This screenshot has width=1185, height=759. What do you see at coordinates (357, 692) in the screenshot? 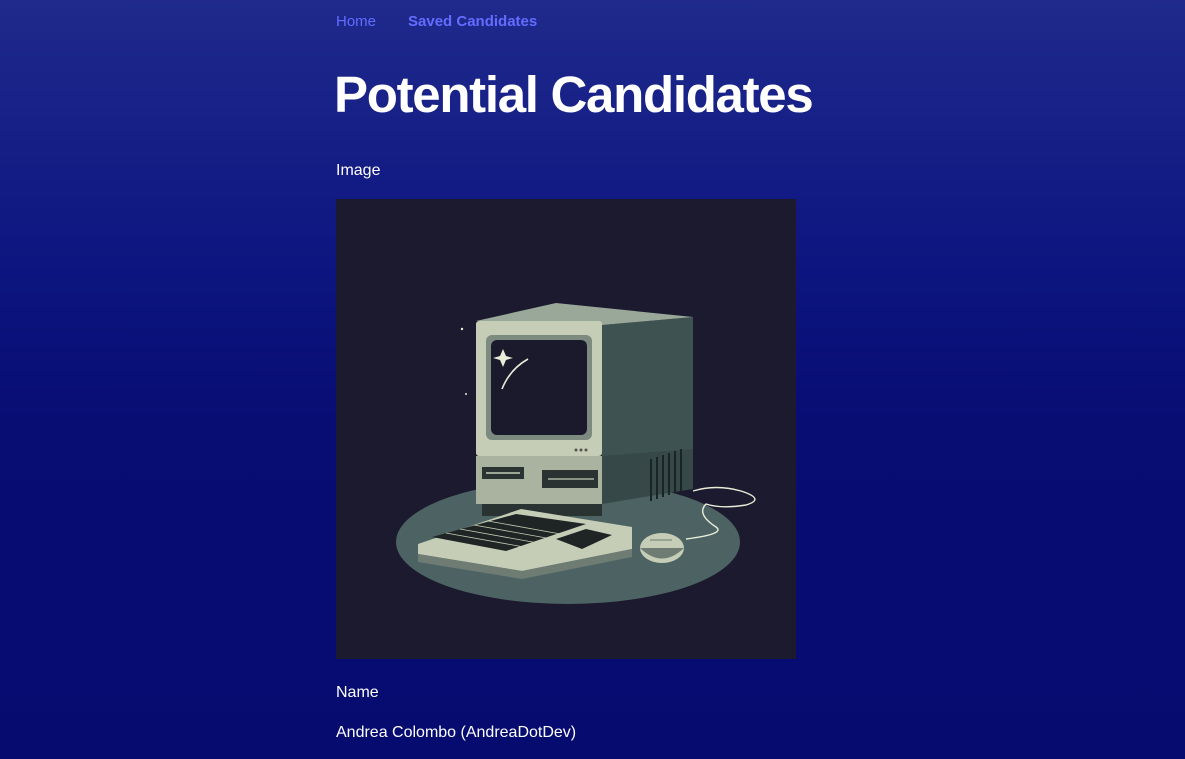
I see `name-label: Name` at bounding box center [357, 692].